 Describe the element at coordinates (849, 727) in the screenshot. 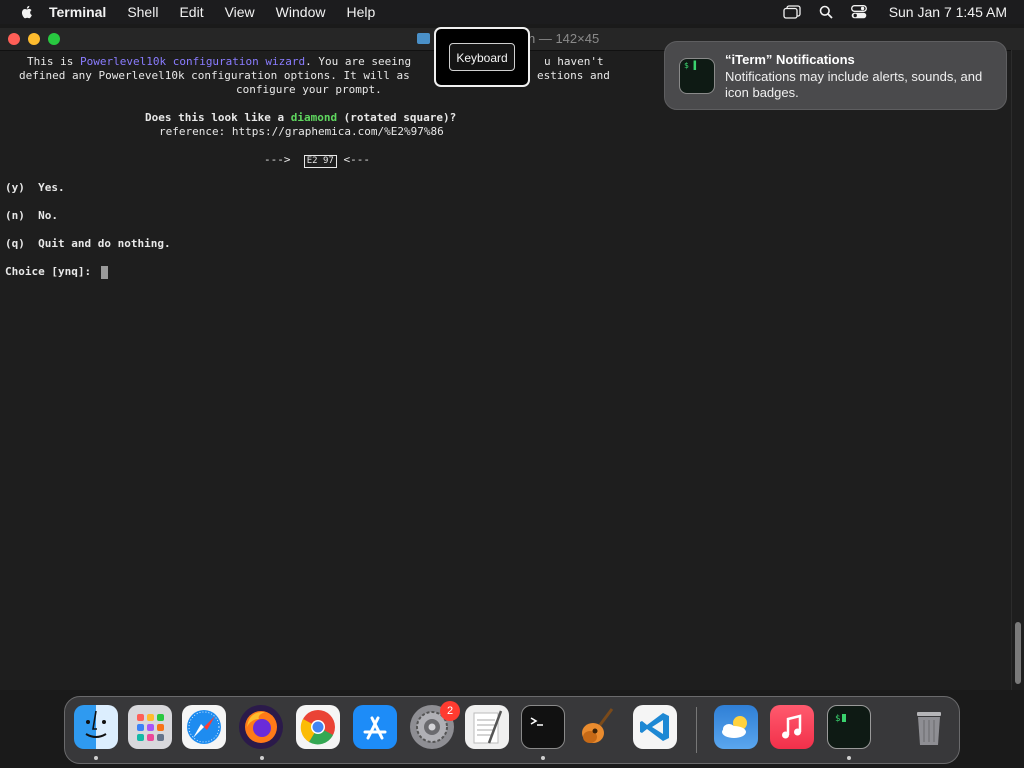

I see `dock-iterm-icon: $` at that location.